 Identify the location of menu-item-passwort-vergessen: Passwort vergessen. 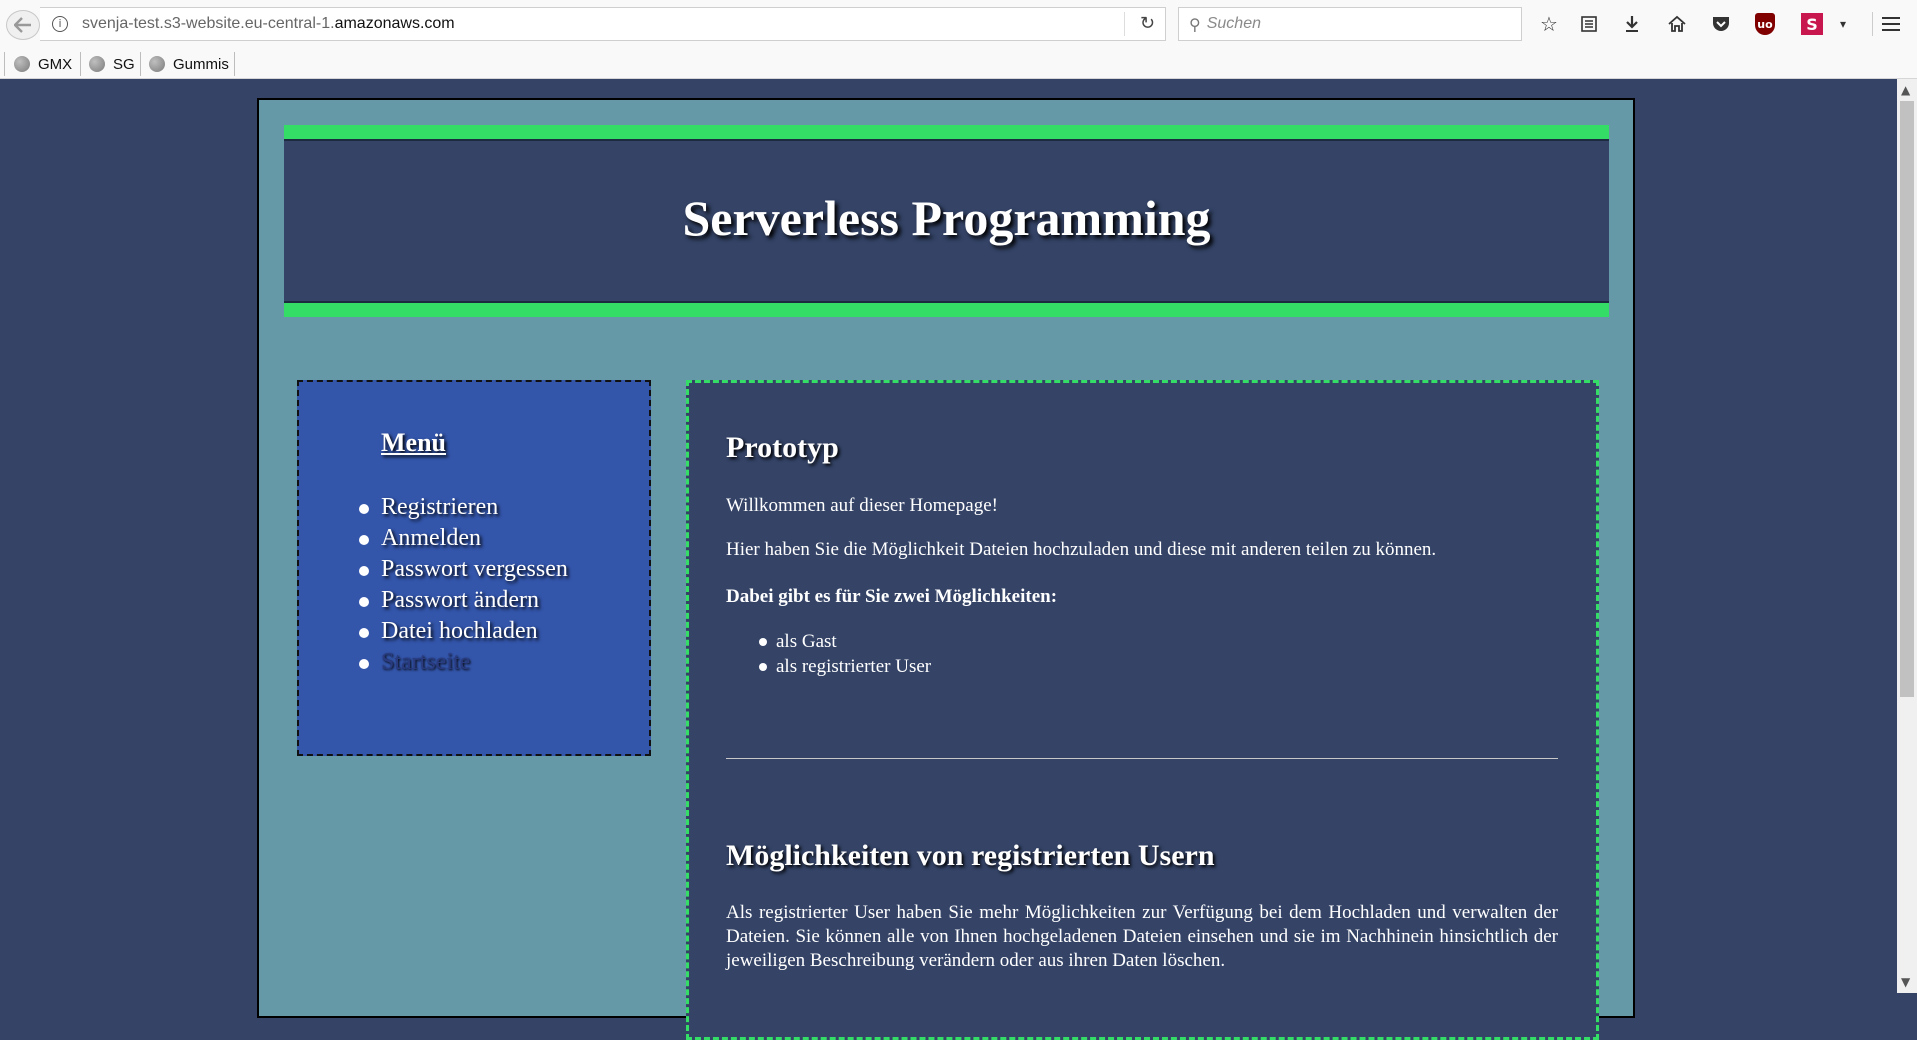
(463, 569).